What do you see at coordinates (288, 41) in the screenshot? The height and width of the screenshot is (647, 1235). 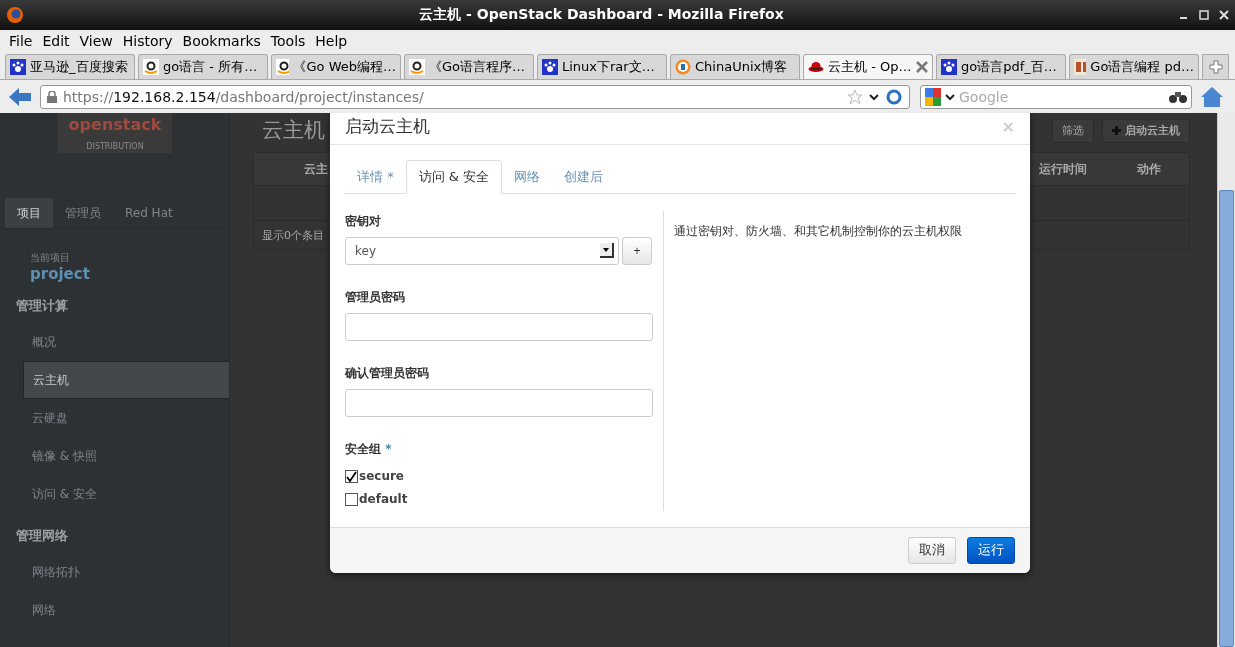 I see `menu-item: Tools` at bounding box center [288, 41].